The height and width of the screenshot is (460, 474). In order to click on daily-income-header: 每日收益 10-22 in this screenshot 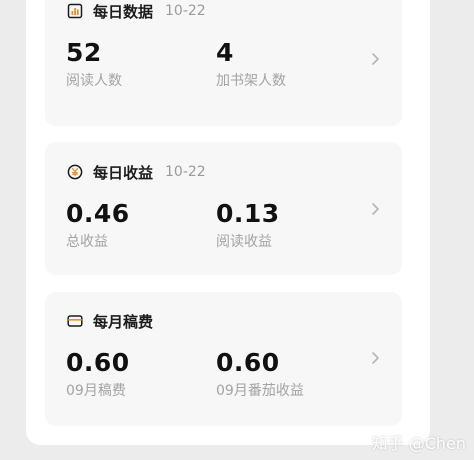, I will do `click(136, 172)`.